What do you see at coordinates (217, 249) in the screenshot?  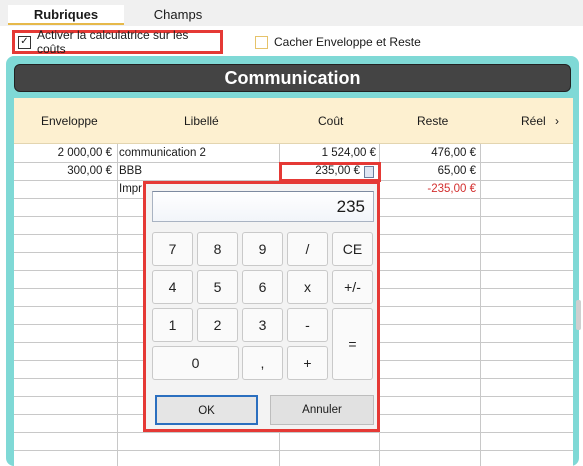 I see `key-8: 8` at bounding box center [217, 249].